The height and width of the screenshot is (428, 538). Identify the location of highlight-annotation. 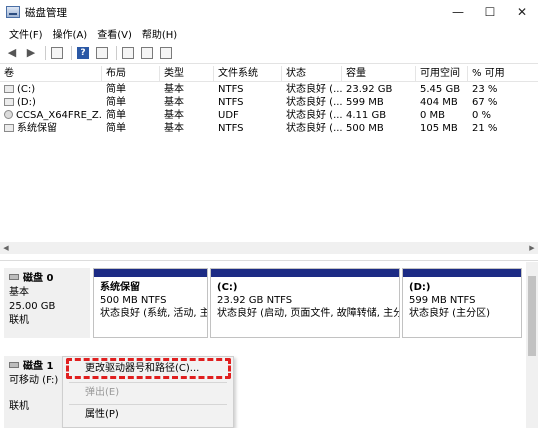
(148, 368).